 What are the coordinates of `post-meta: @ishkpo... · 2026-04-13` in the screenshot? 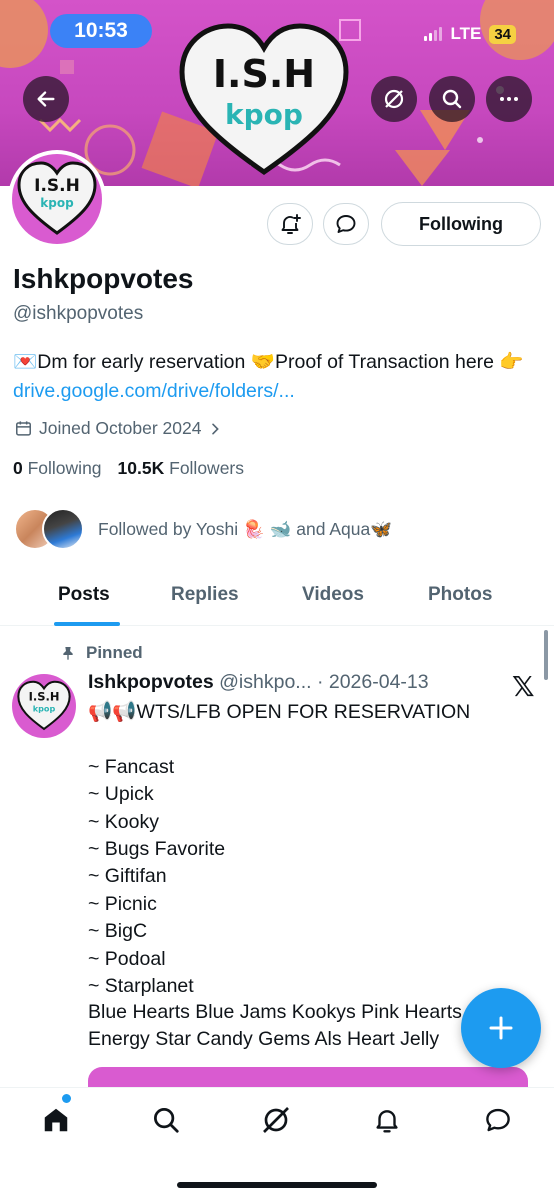 It's located at (324, 682).